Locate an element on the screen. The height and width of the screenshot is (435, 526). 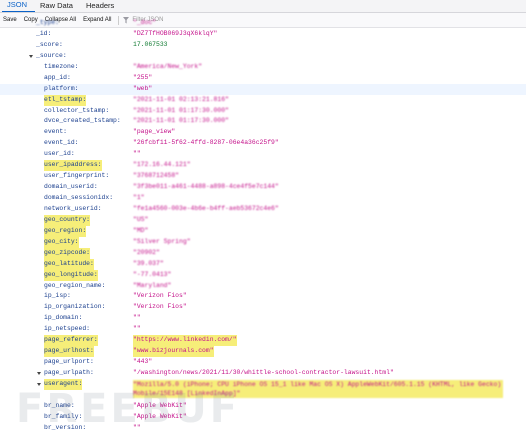
json-key: ip_organization: is located at coordinates (75, 307).